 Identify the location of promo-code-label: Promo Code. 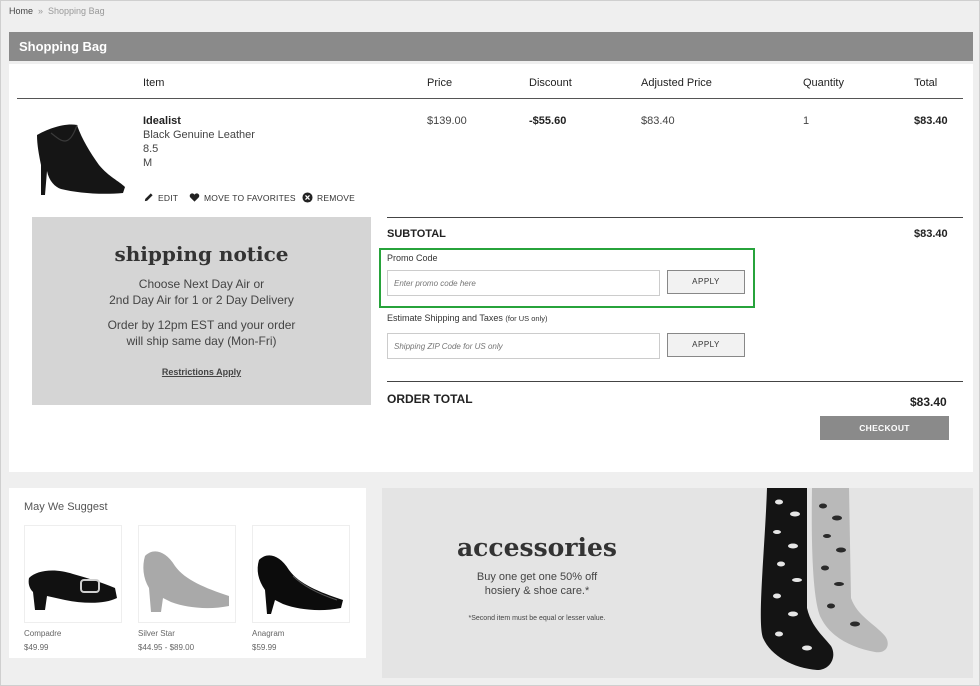
(412, 258).